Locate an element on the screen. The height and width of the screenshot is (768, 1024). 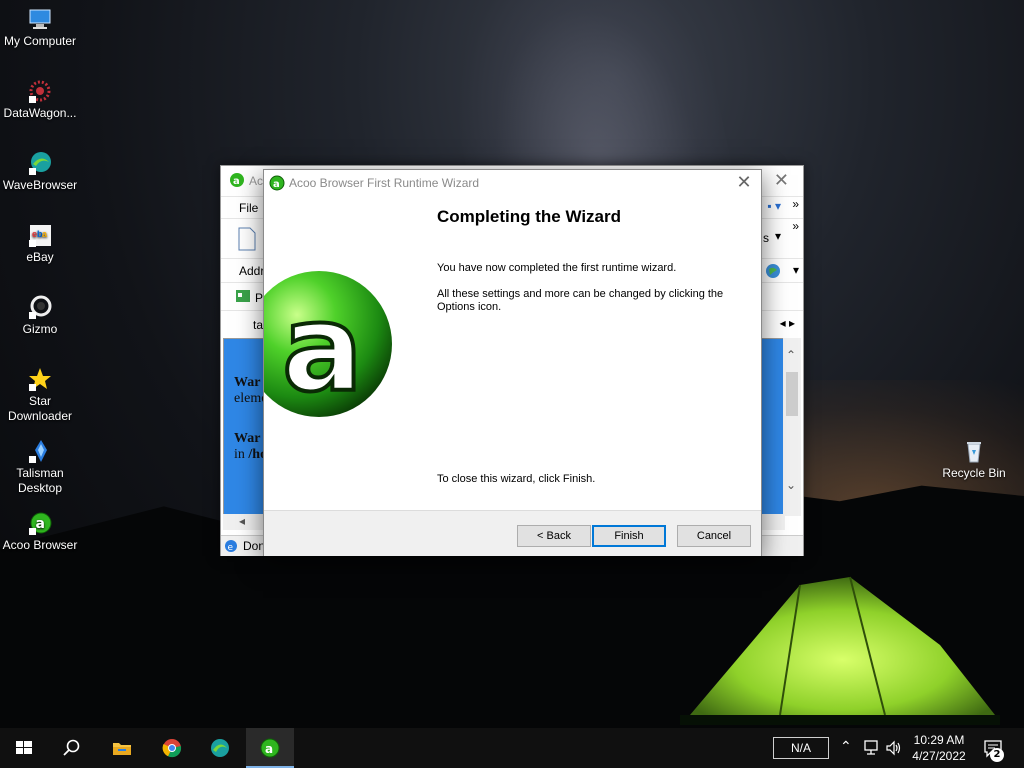
svg-text: e is located at coordinates (231, 548).